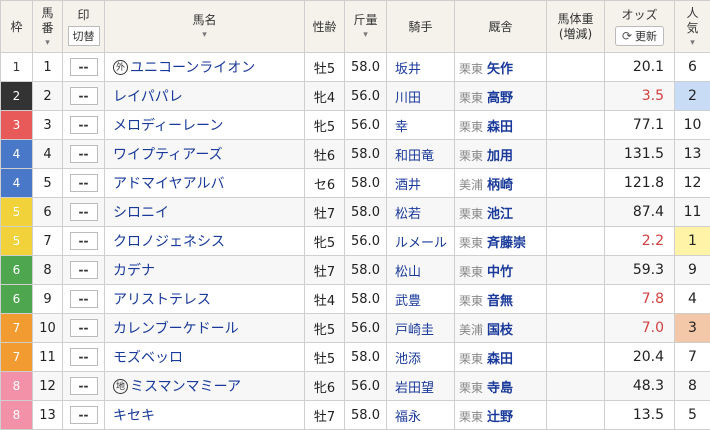 The width and height of the screenshot is (710, 430). I want to click on horse-cell: メロディーレーン, so click(204, 125).